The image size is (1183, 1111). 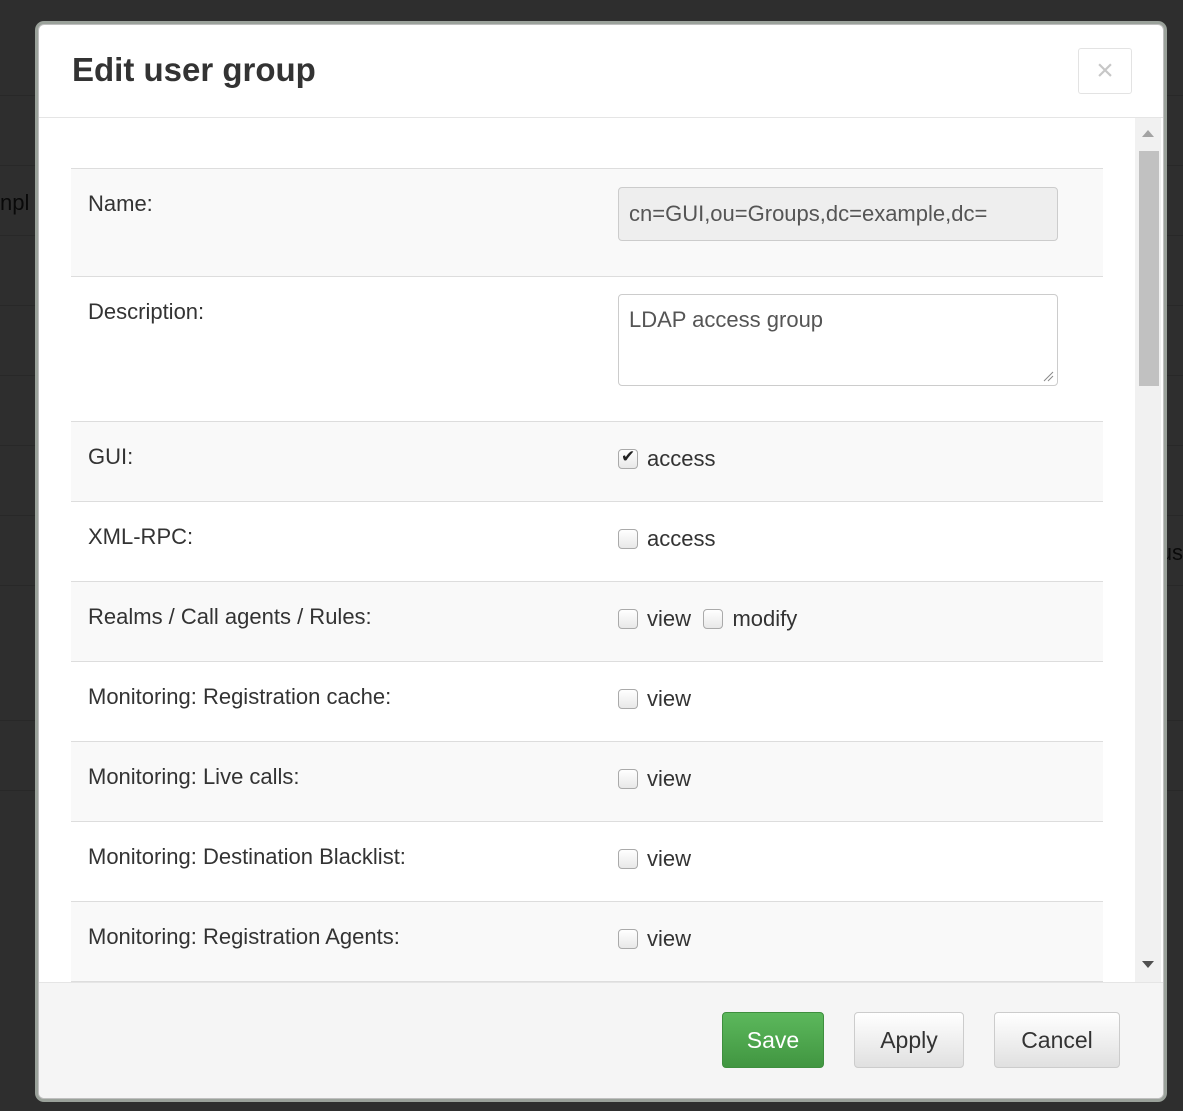 I want to click on modal-scrollbar, so click(x=1148, y=550).